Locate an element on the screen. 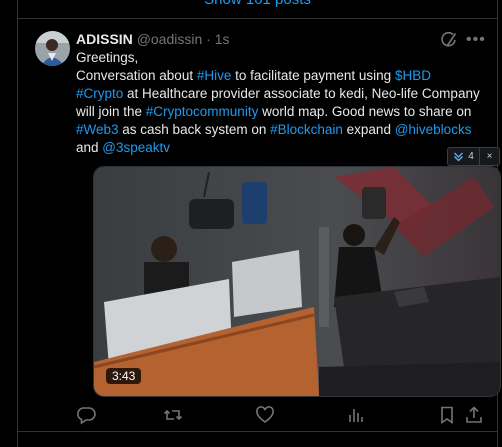  video-duration: 3:43 is located at coordinates (124, 376).